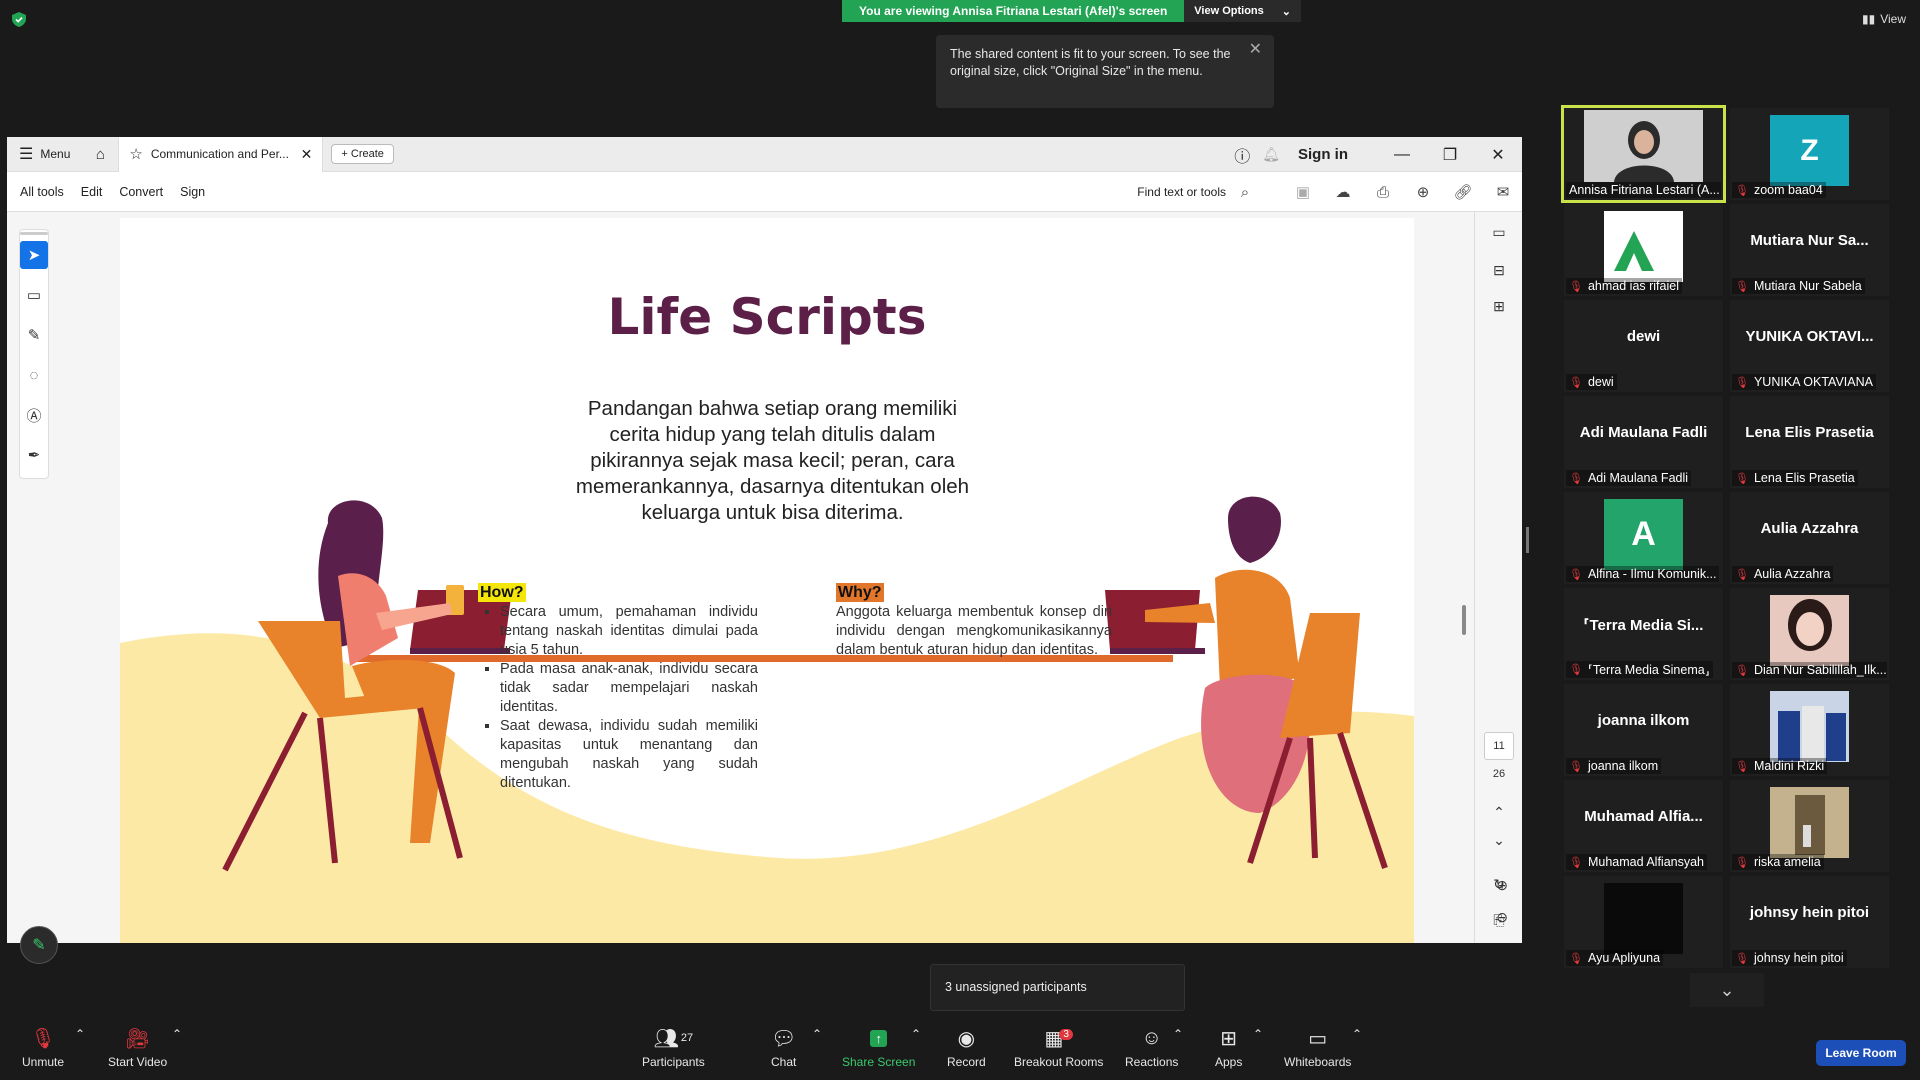 The height and width of the screenshot is (1080, 1920). I want to click on view-options-button: View Options ⌄, so click(1242, 11).